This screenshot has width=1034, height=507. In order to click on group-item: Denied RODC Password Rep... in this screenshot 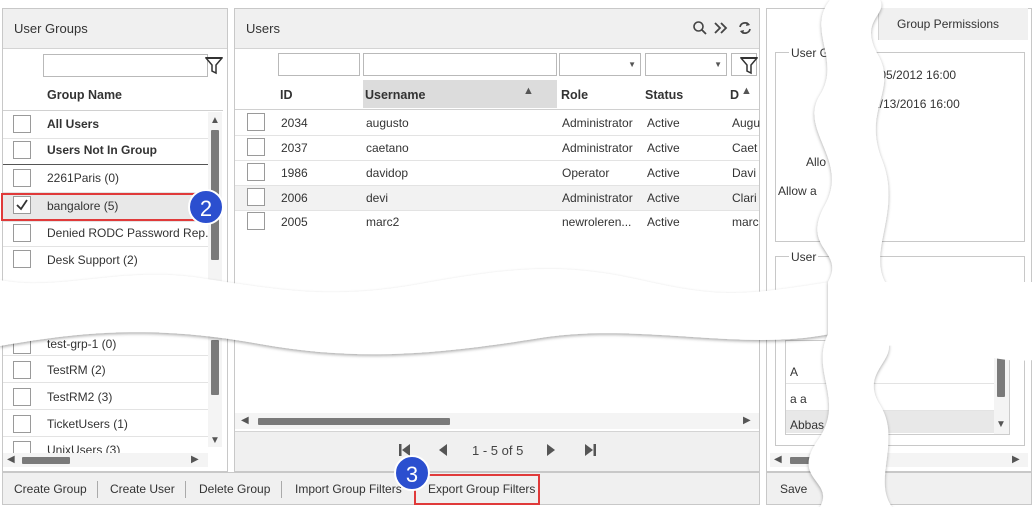, I will do `click(131, 233)`.